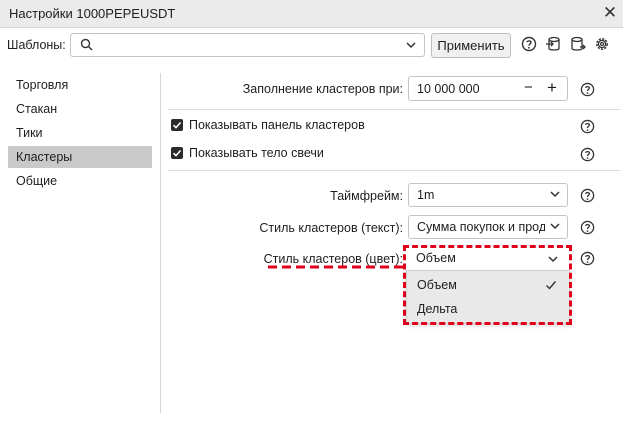 The height and width of the screenshot is (423, 623). Describe the element at coordinates (277, 125) in the screenshot. I see `show-panel-label: Показывать панель кластеров` at that location.